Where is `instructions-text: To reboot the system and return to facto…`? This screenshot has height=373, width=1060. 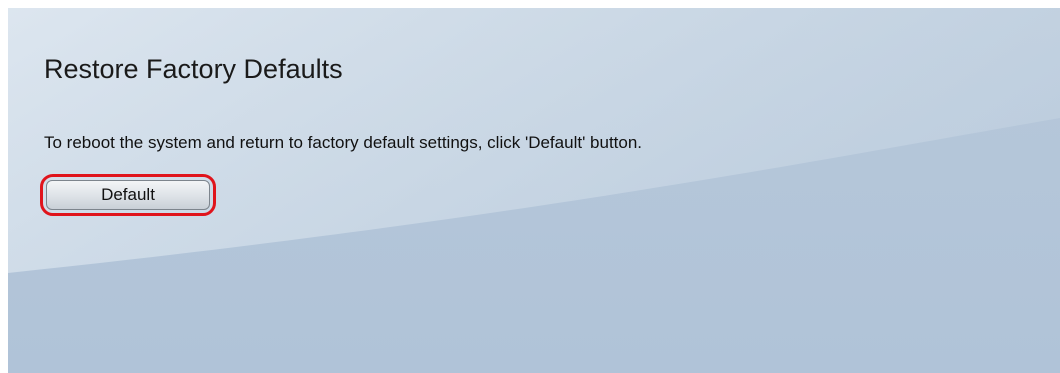
instructions-text: To reboot the system and return to facto… is located at coordinates (343, 142).